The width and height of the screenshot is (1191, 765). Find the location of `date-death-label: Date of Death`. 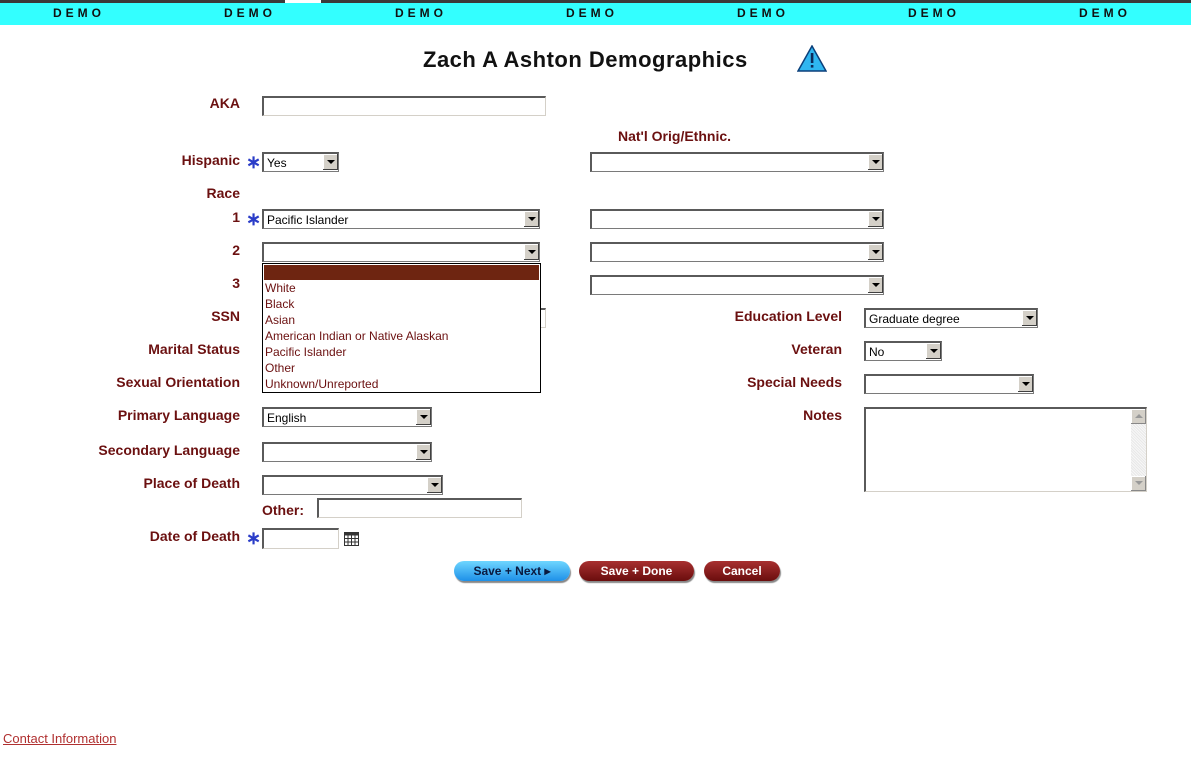

date-death-label: Date of Death is located at coordinates (194, 536).